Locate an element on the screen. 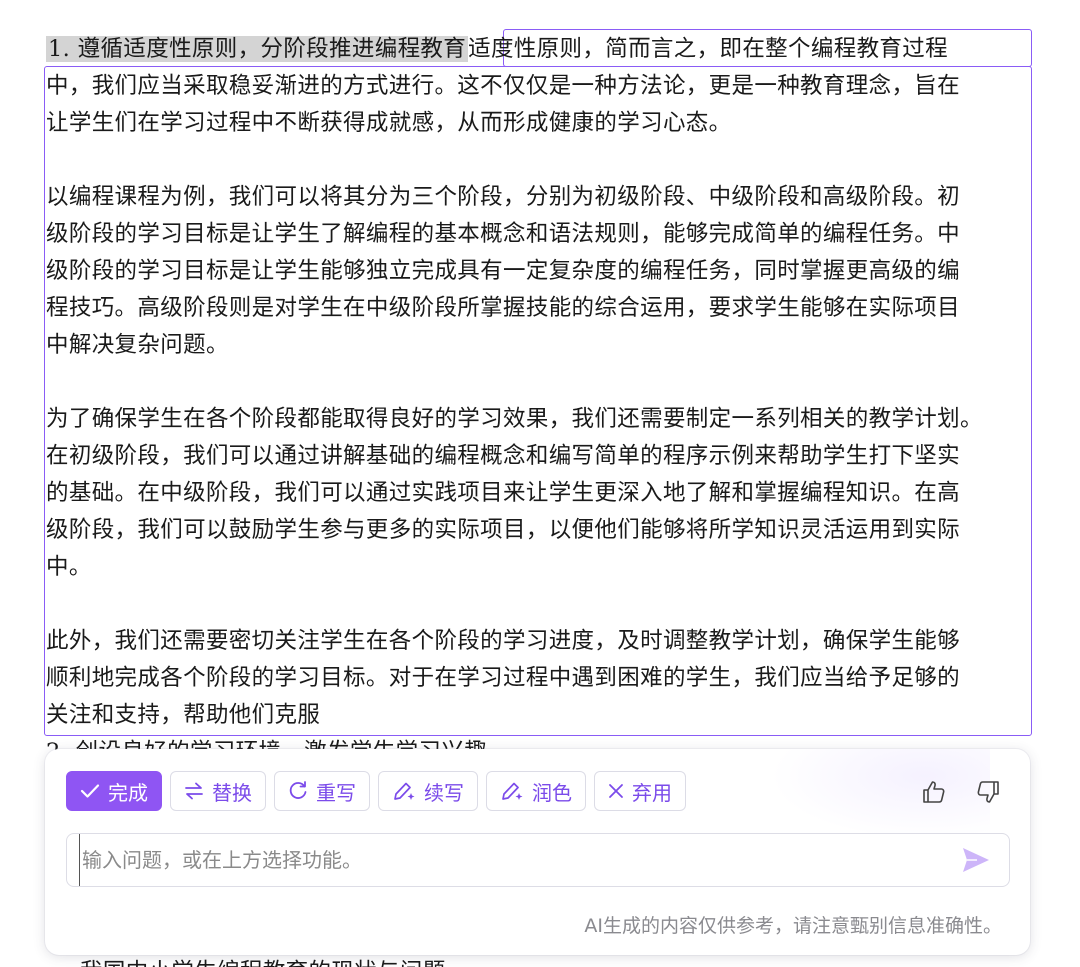 The image size is (1080, 967). paragraph-3-line-2: 在初级阶段，我们可以通过讲解基础的编程概念和编写简单的程序示例来帮助学生打下坚实 is located at coordinates (503, 456).